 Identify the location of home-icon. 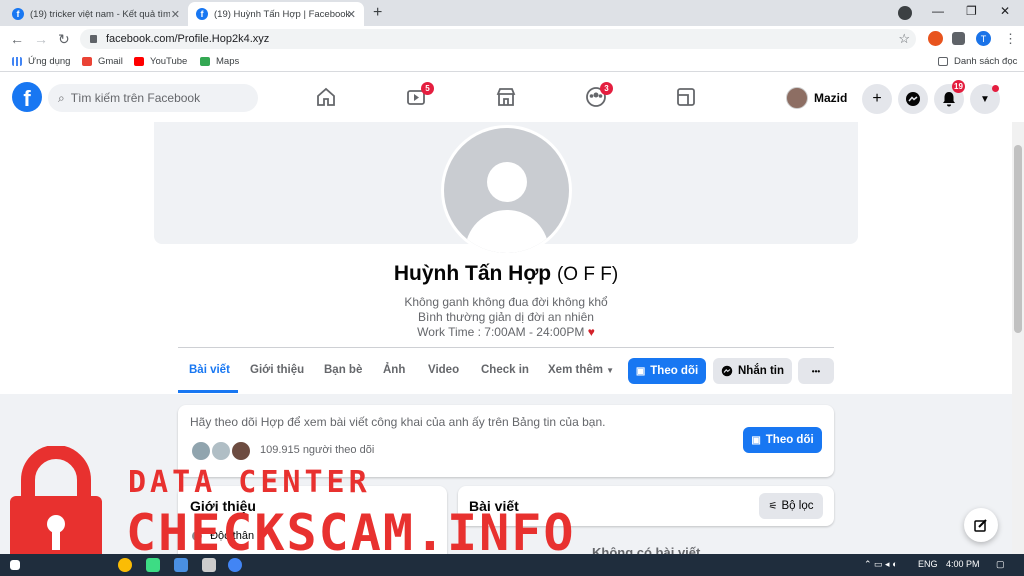
(326, 97).